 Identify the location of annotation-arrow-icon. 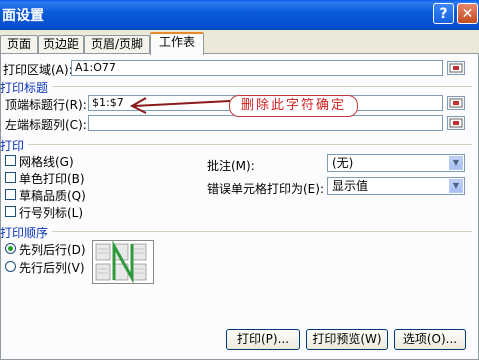
(180, 105).